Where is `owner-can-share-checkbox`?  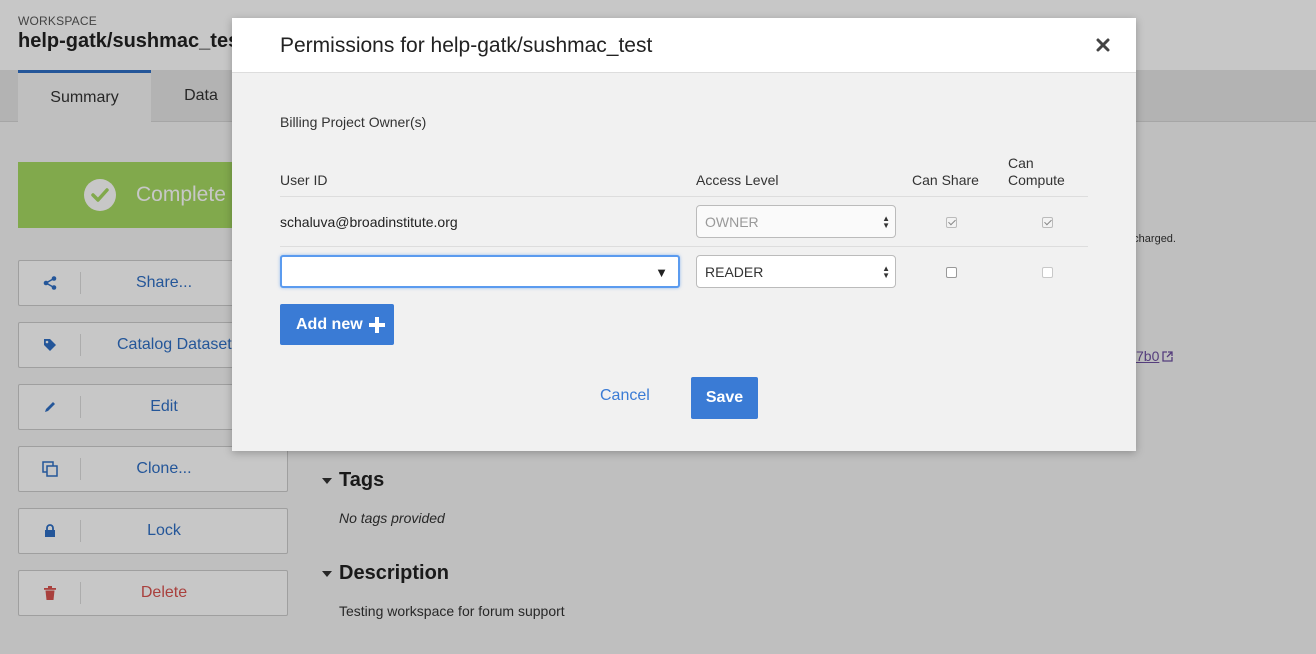
owner-can-share-checkbox is located at coordinates (951, 222).